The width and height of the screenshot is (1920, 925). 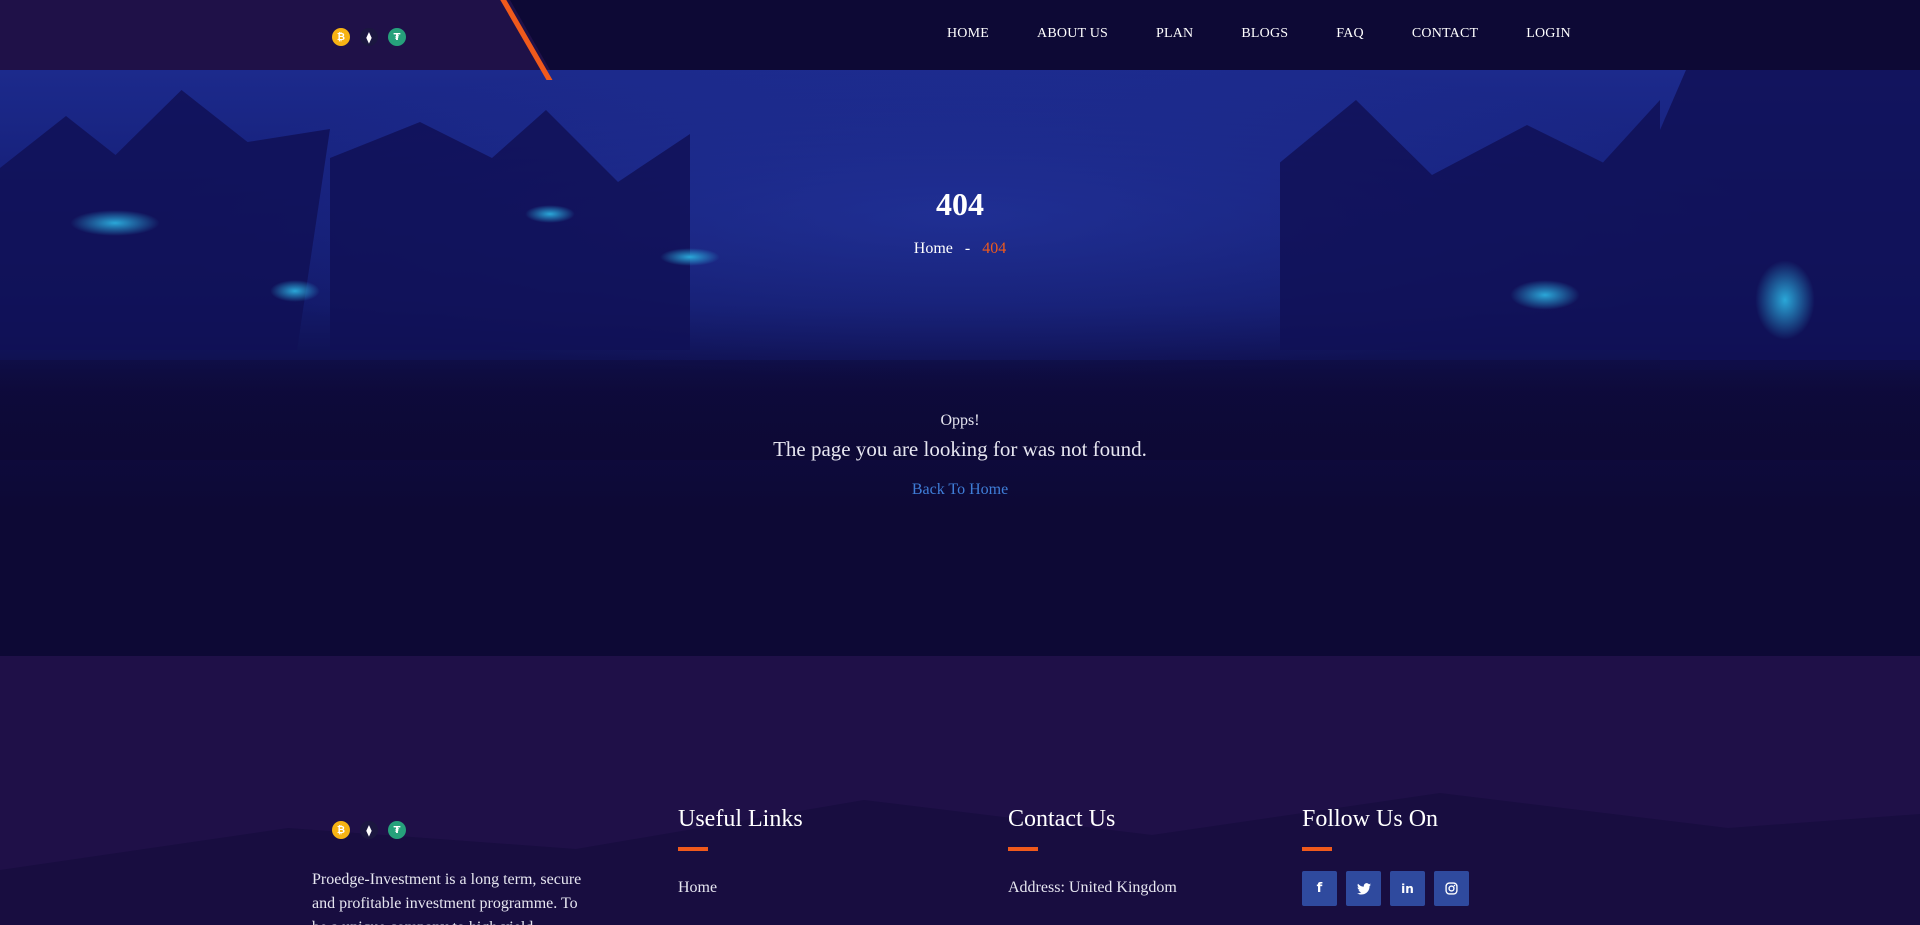 I want to click on back-to-home-link: Back To Home, so click(x=960, y=490).